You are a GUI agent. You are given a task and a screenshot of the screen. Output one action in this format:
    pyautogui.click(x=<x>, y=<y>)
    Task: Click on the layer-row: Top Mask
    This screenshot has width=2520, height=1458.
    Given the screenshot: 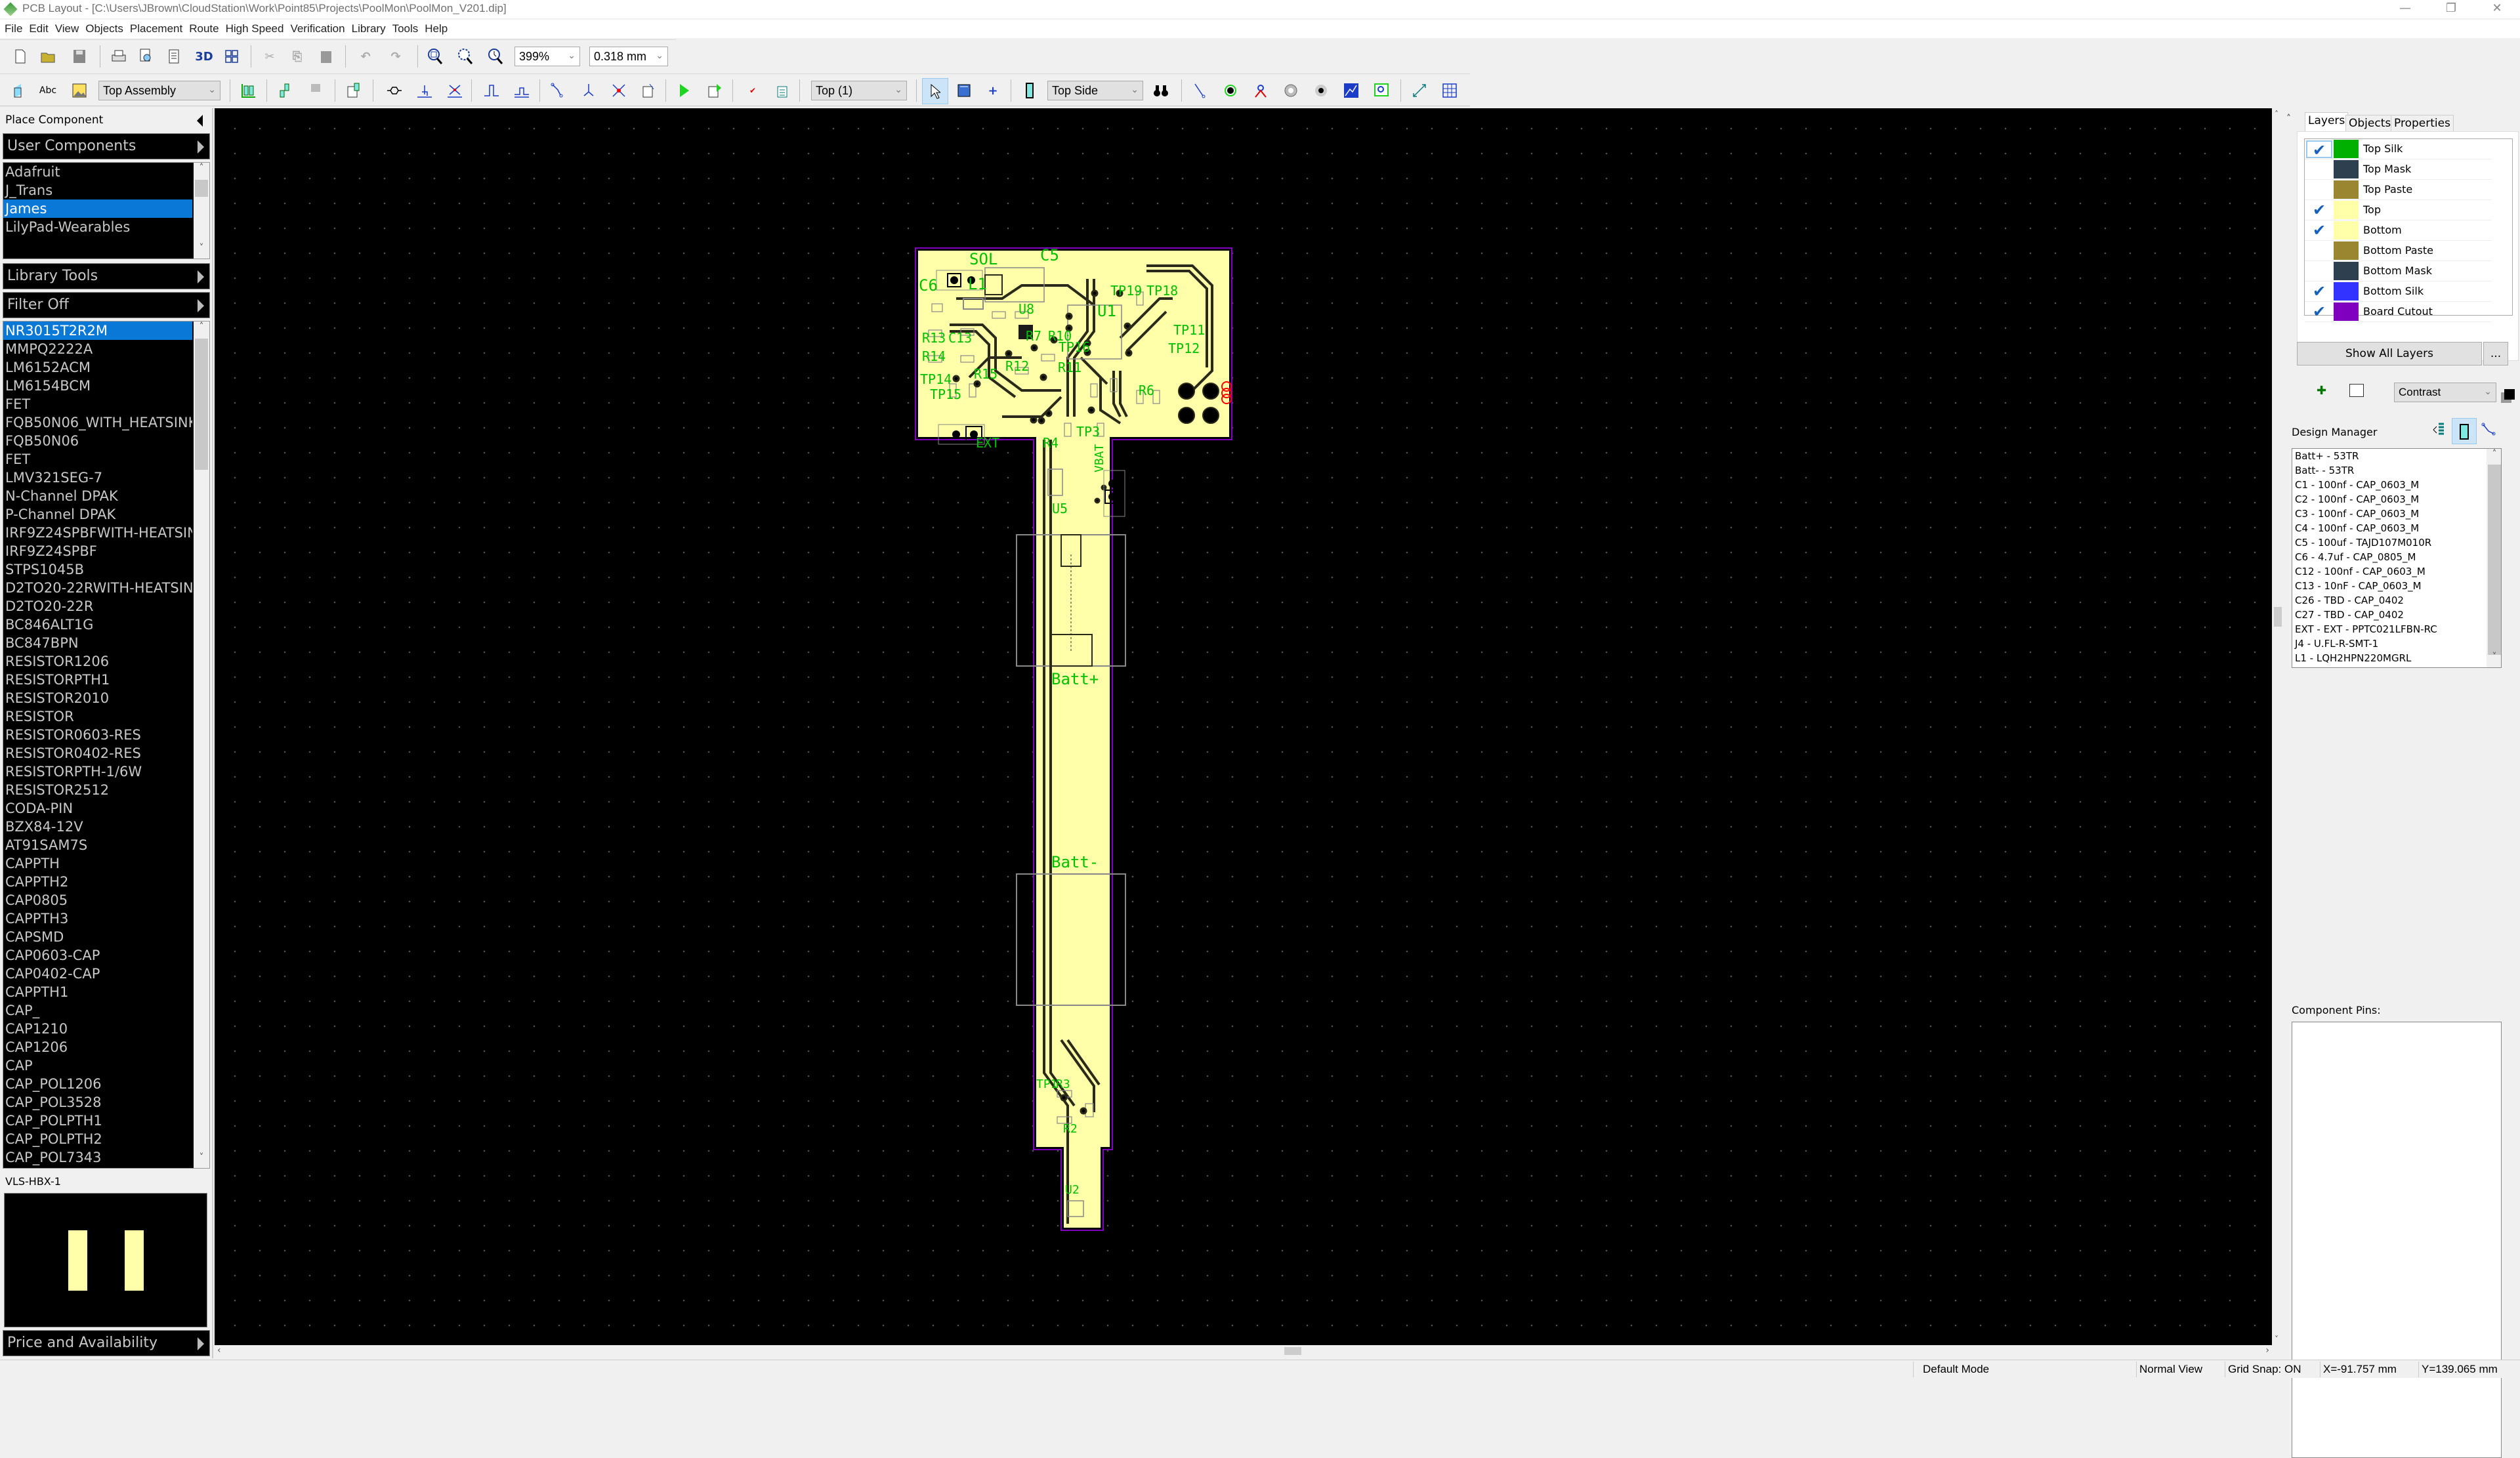 What is the action you would take?
    pyautogui.click(x=2398, y=169)
    